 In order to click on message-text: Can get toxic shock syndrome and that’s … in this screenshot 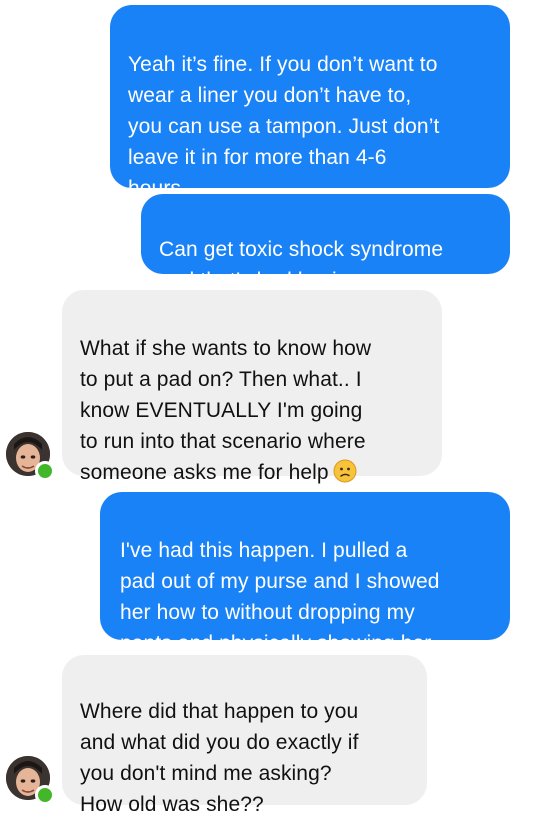, I will do `click(301, 265)`.